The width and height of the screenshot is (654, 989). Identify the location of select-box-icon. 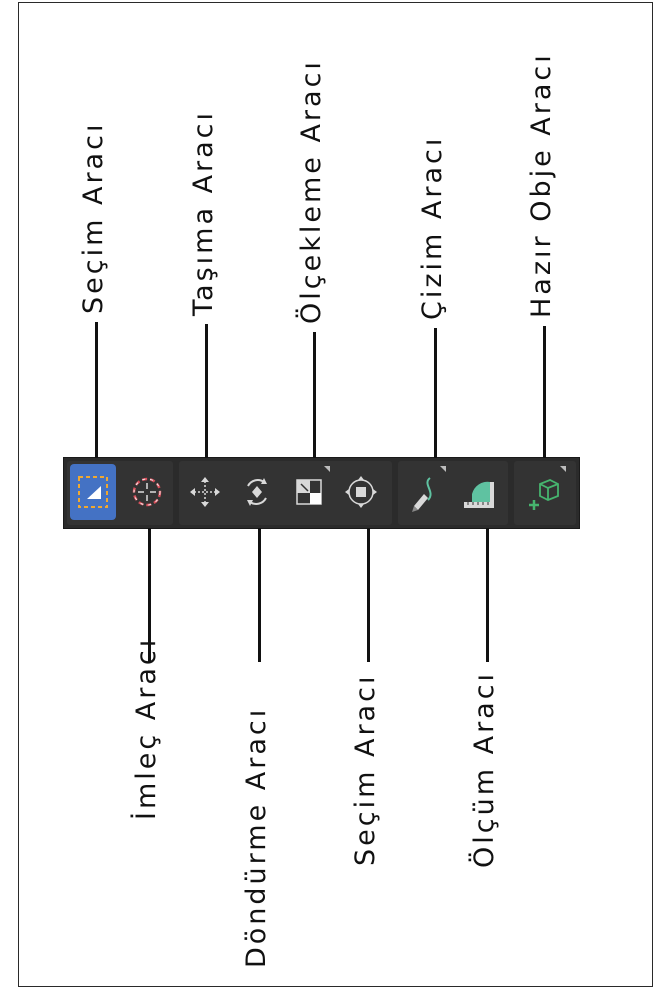
(93, 492).